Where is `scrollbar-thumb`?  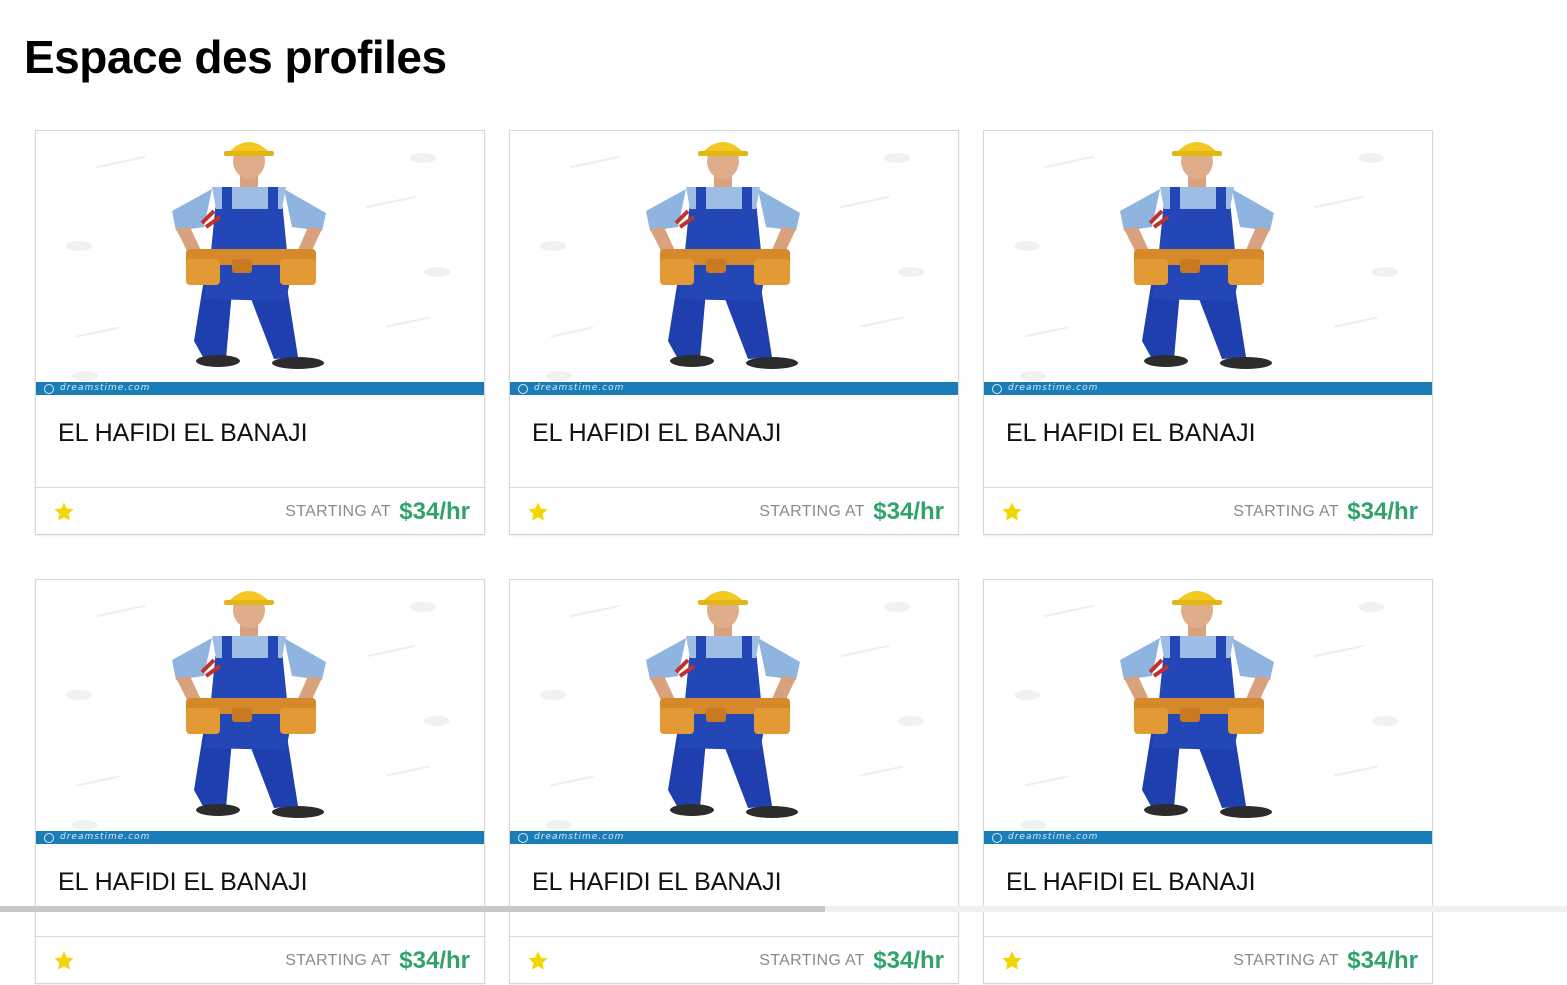 scrollbar-thumb is located at coordinates (412, 909).